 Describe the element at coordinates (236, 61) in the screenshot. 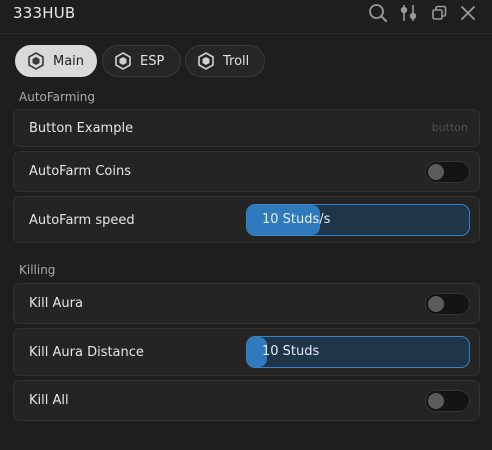

I see `tab-label: Troll` at that location.